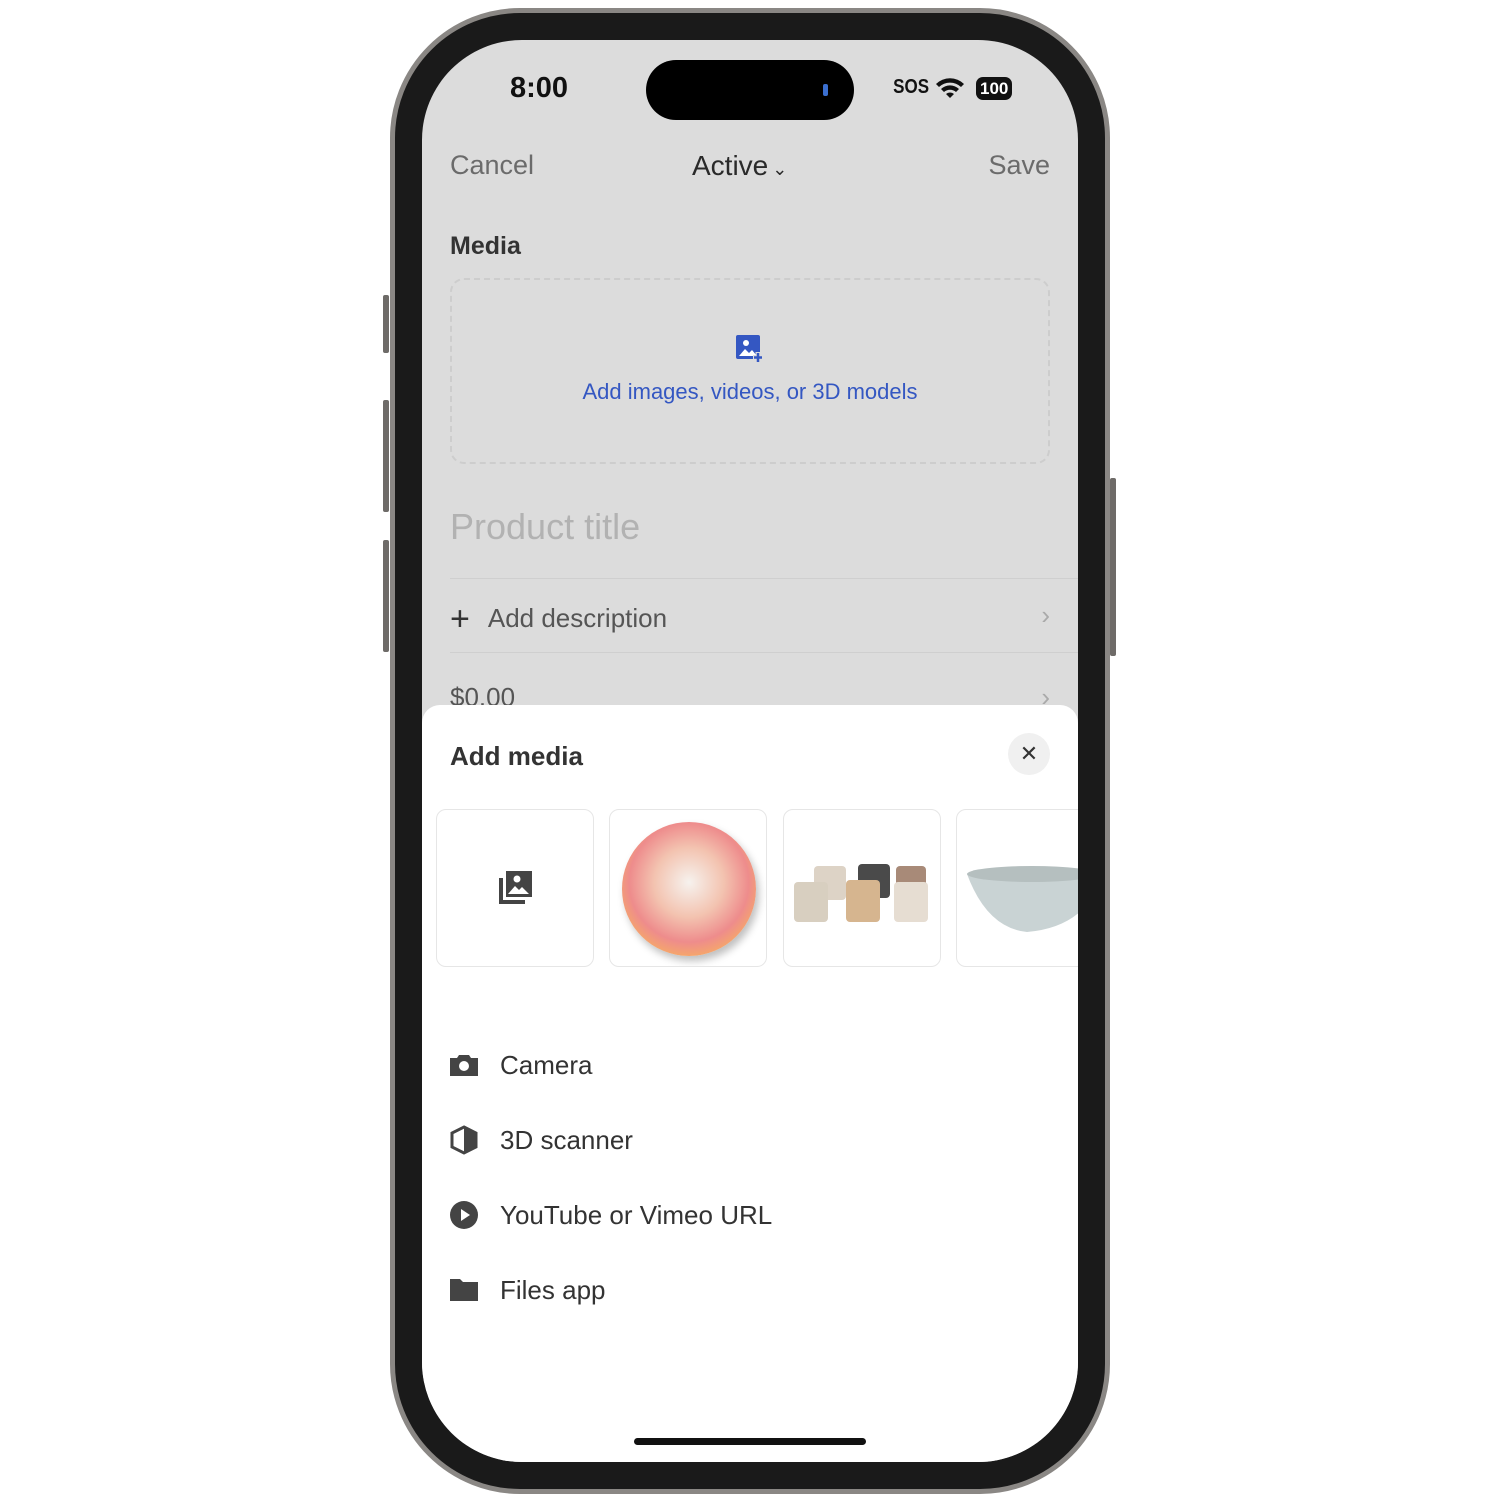 The height and width of the screenshot is (1500, 1500). What do you see at coordinates (386, 324) in the screenshot?
I see `action-button` at bounding box center [386, 324].